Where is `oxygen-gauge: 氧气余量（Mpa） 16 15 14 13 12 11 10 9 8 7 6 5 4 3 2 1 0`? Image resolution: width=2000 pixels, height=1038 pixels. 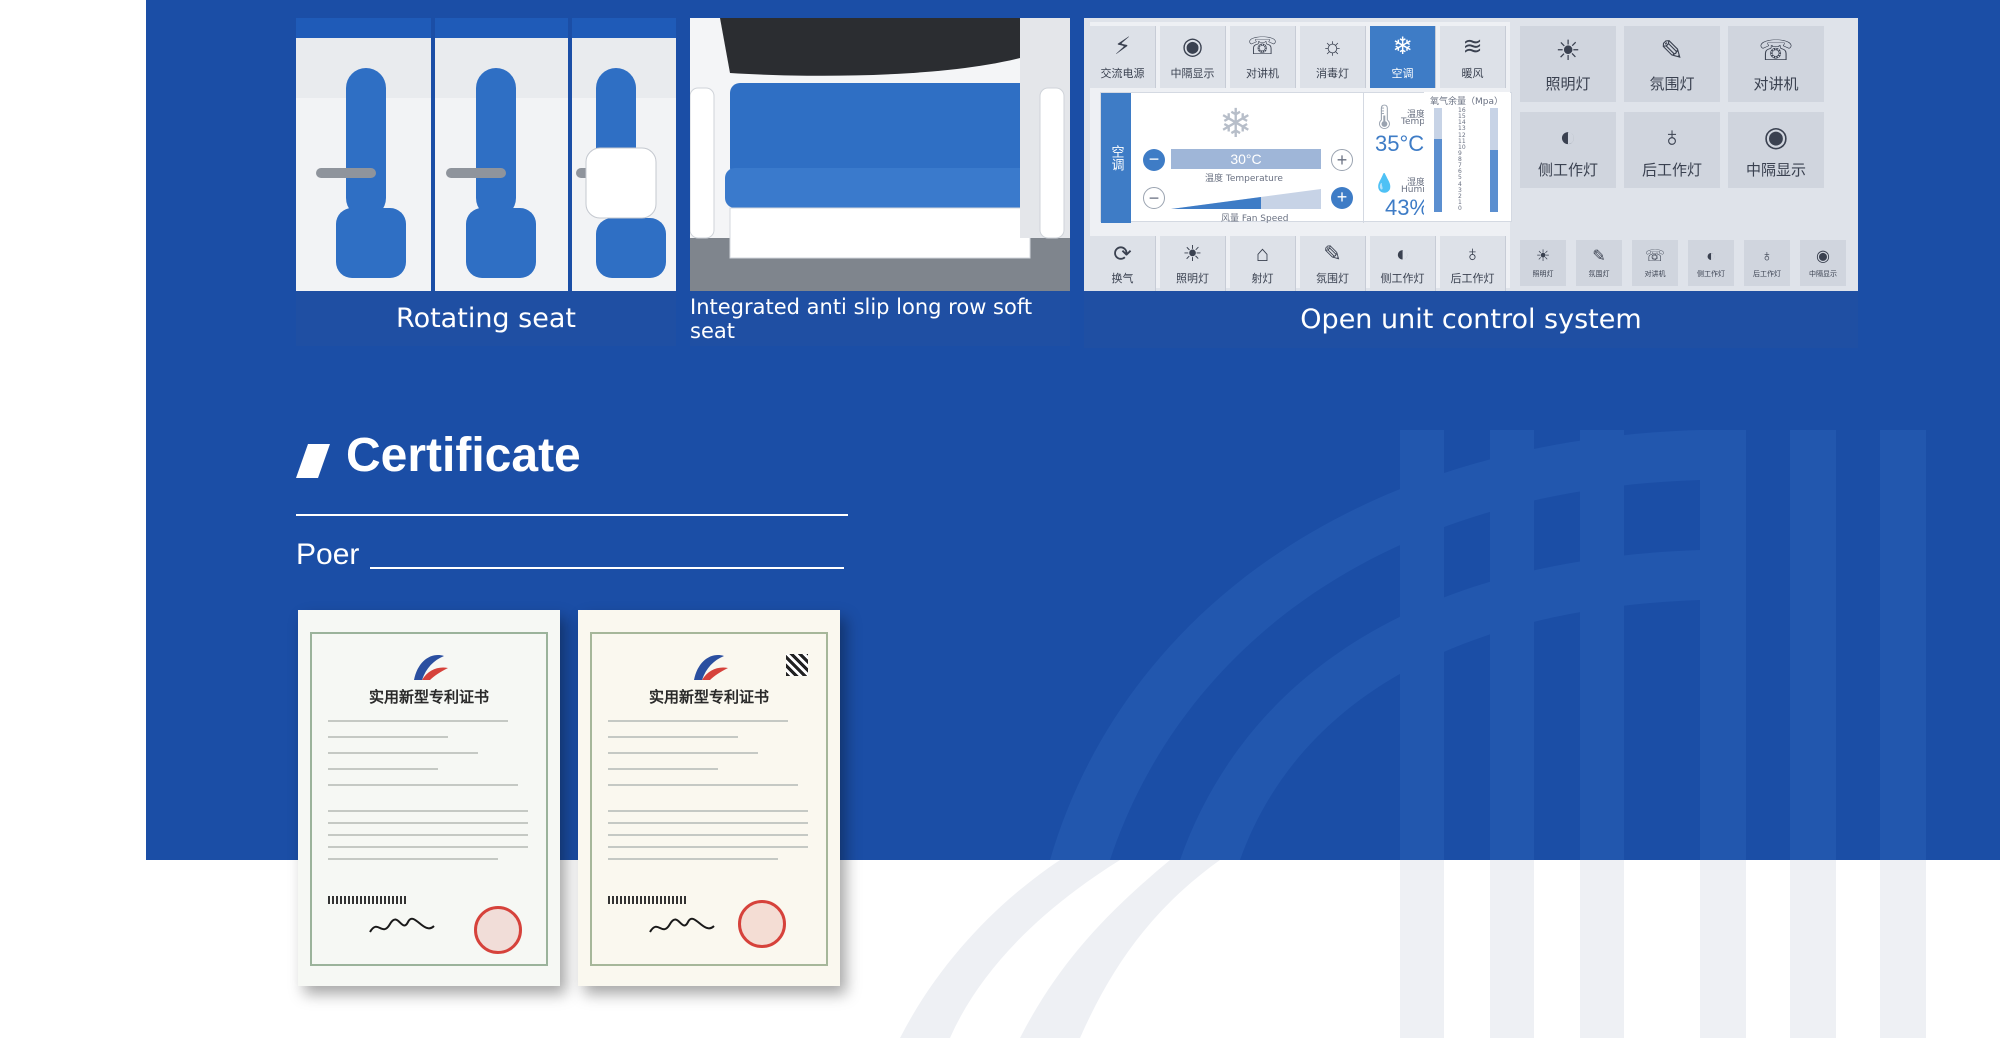 oxygen-gauge: 氧气余量（Mpa） 16 15 14 13 12 11 10 9 8 7 6 5 4 3 2 1 0 is located at coordinates (1467, 155).